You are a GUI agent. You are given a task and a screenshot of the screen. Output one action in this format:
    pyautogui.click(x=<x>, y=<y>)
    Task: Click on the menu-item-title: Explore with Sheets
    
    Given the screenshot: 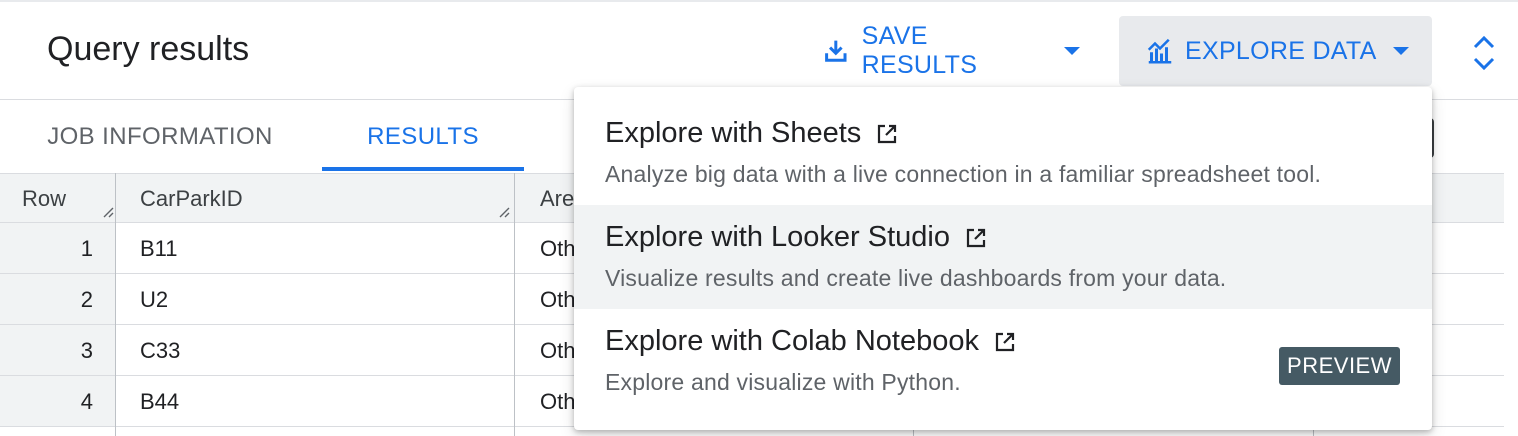 What is the action you would take?
    pyautogui.click(x=752, y=133)
    